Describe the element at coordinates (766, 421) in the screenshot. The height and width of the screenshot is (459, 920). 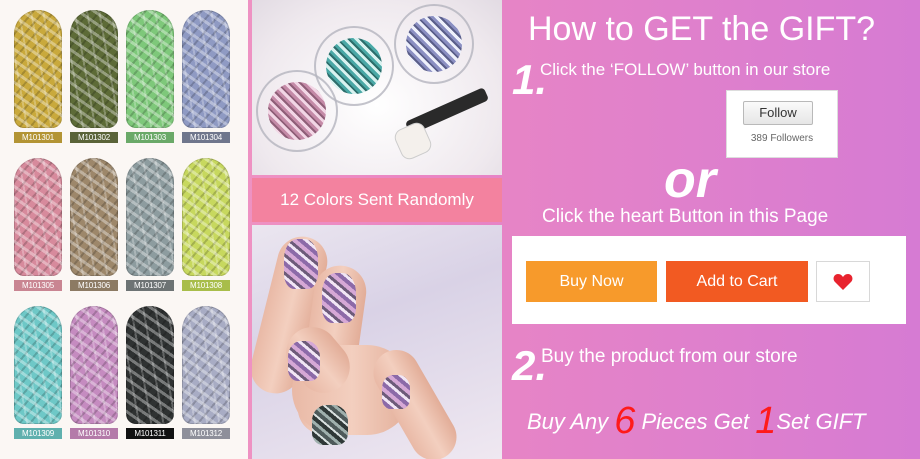
I see `promo-number-1: 1` at that location.